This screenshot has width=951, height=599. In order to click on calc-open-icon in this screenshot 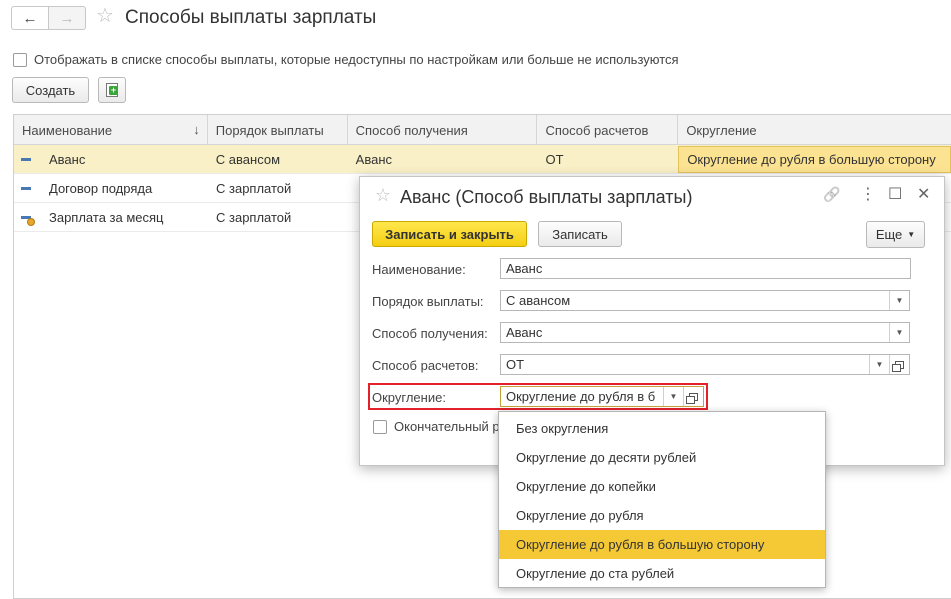, I will do `click(899, 364)`.